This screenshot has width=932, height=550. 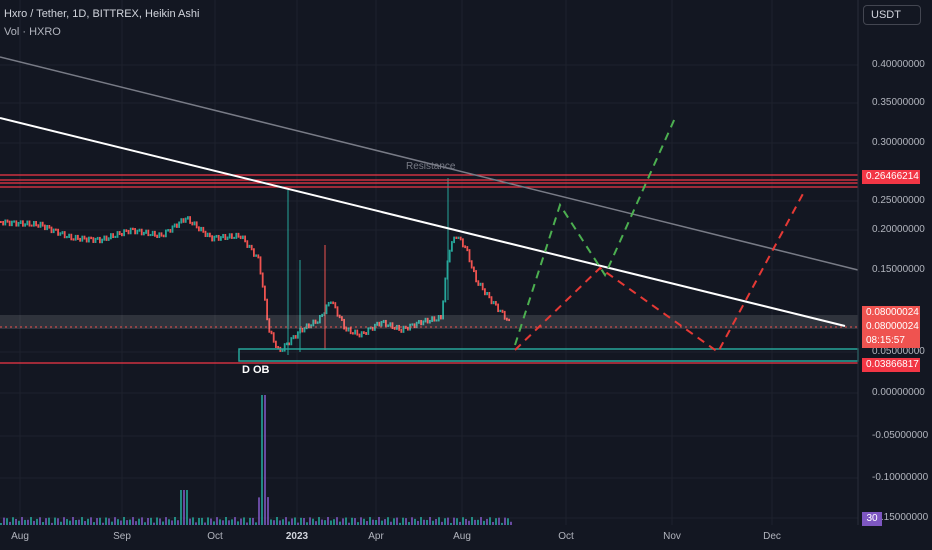 What do you see at coordinates (898, 392) in the screenshot?
I see `price-tick: 0.00000000` at bounding box center [898, 392].